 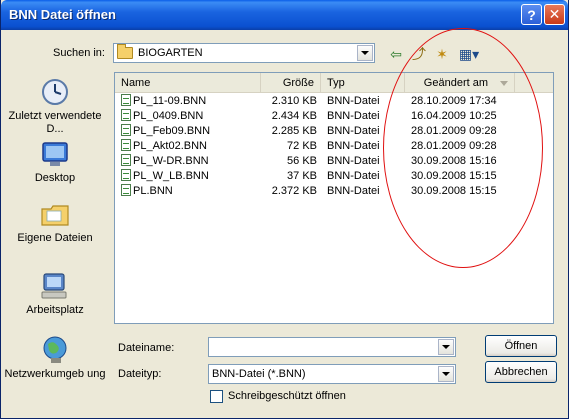 I want to click on file-size-cell: 2.285 KB, so click(x=294, y=131).